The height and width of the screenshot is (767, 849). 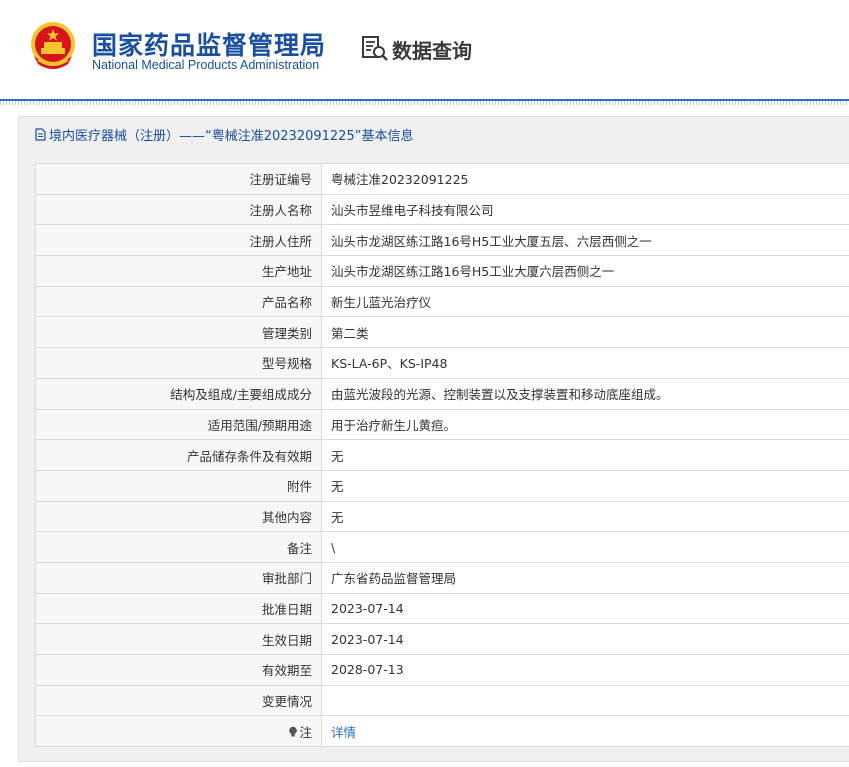 I want to click on table-row-value: KS-LA-6P、KS-IP48, so click(x=585, y=363).